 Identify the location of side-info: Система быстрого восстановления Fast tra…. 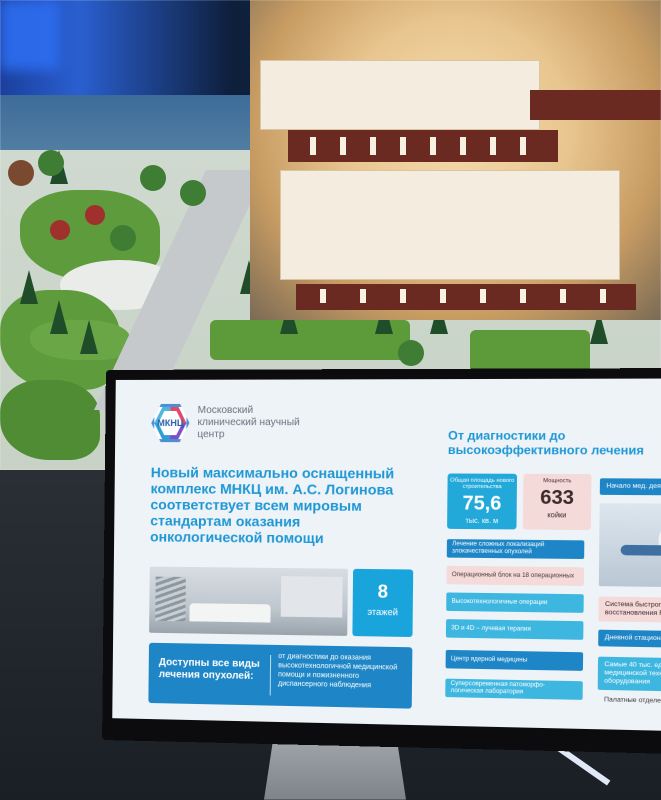
(629, 610).